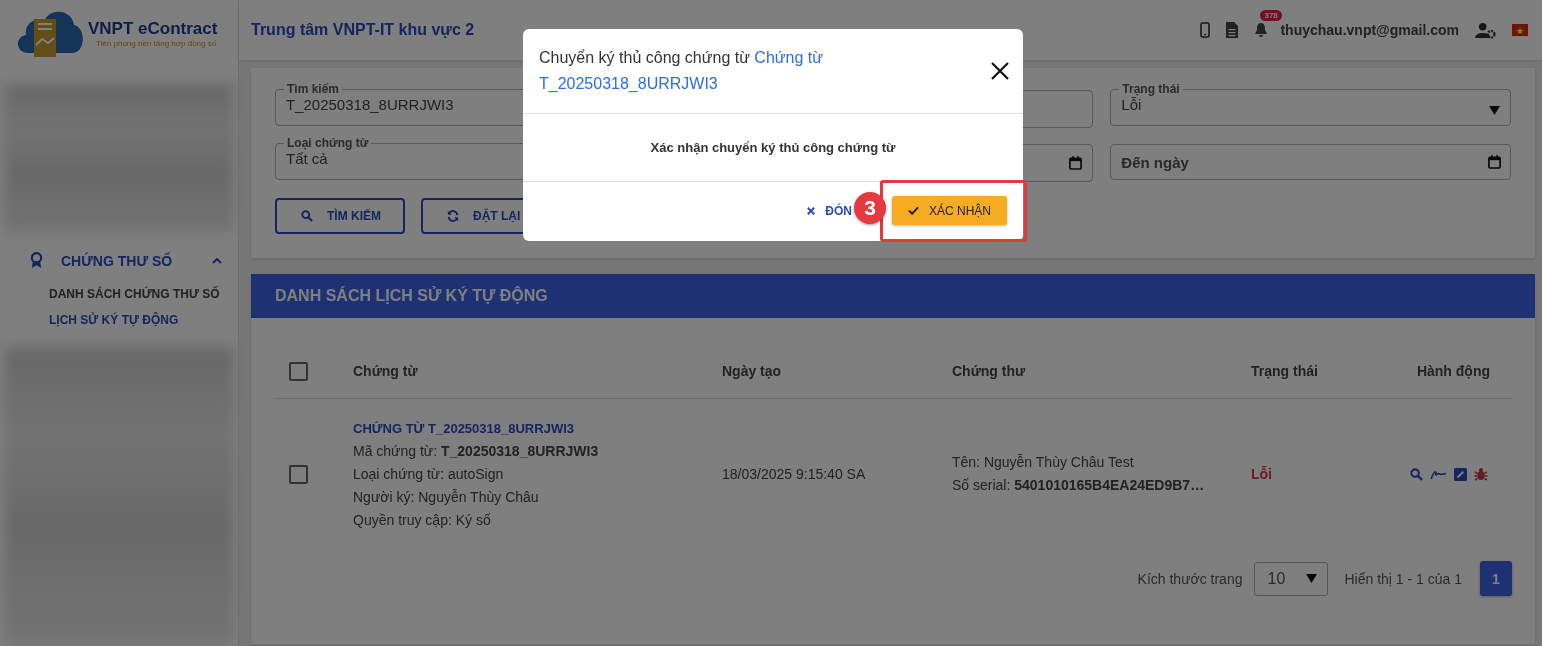  I want to click on signature-icon, so click(1438, 474).